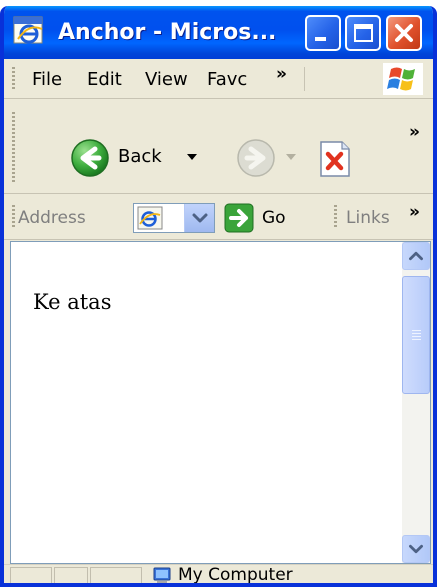 The width and height of the screenshot is (437, 587). Describe the element at coordinates (162, 575) in the screenshot. I see `my-computer-icon` at that location.